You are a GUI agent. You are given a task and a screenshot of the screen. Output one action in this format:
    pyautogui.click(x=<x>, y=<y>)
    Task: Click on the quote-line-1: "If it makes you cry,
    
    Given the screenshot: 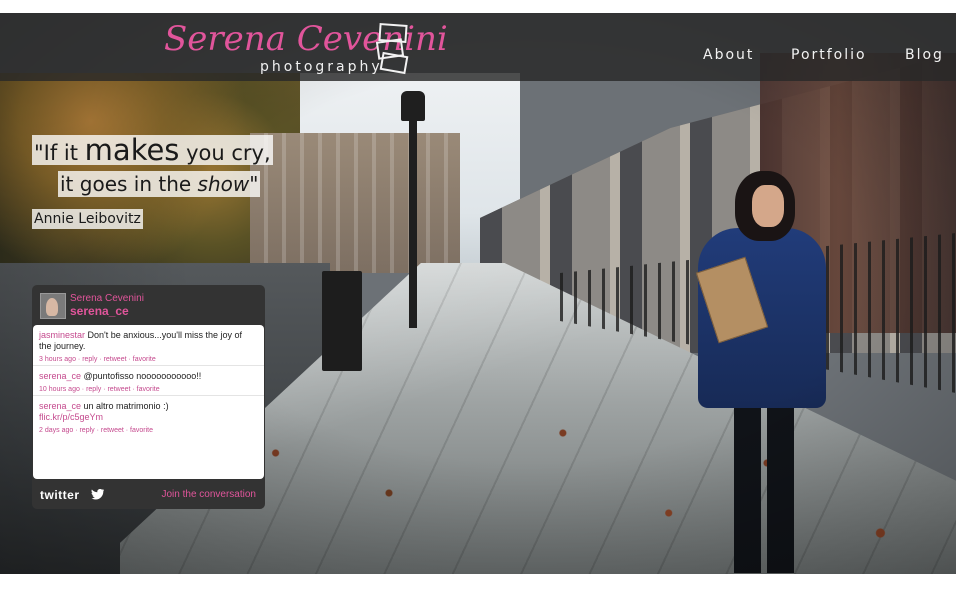 What is the action you would take?
    pyautogui.click(x=152, y=150)
    